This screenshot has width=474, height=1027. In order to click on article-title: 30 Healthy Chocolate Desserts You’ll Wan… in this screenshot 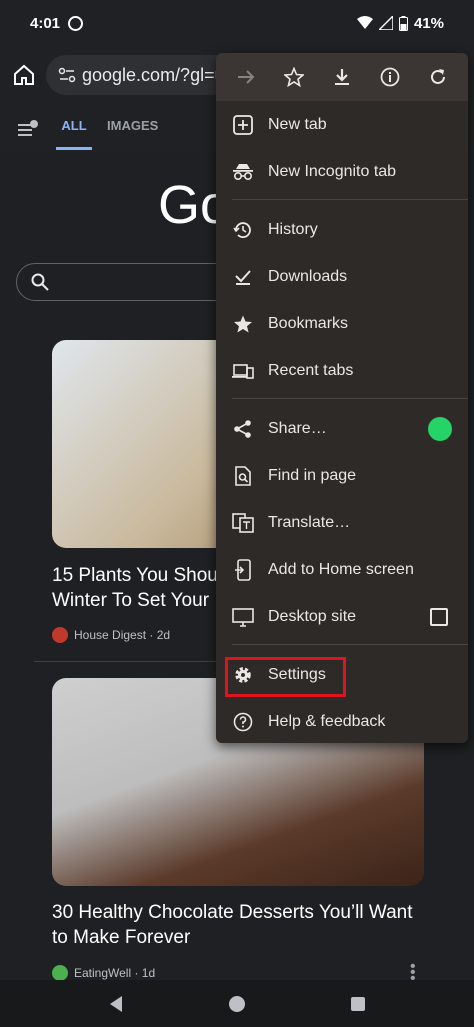, I will do `click(242, 925)`.